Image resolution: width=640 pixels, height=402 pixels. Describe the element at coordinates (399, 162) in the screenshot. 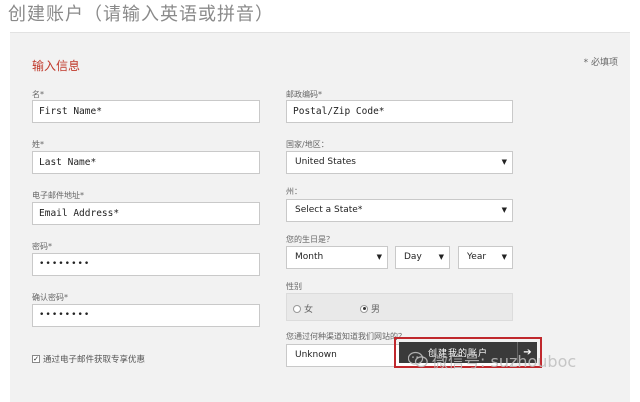

I see `country-select: United States ▼` at that location.